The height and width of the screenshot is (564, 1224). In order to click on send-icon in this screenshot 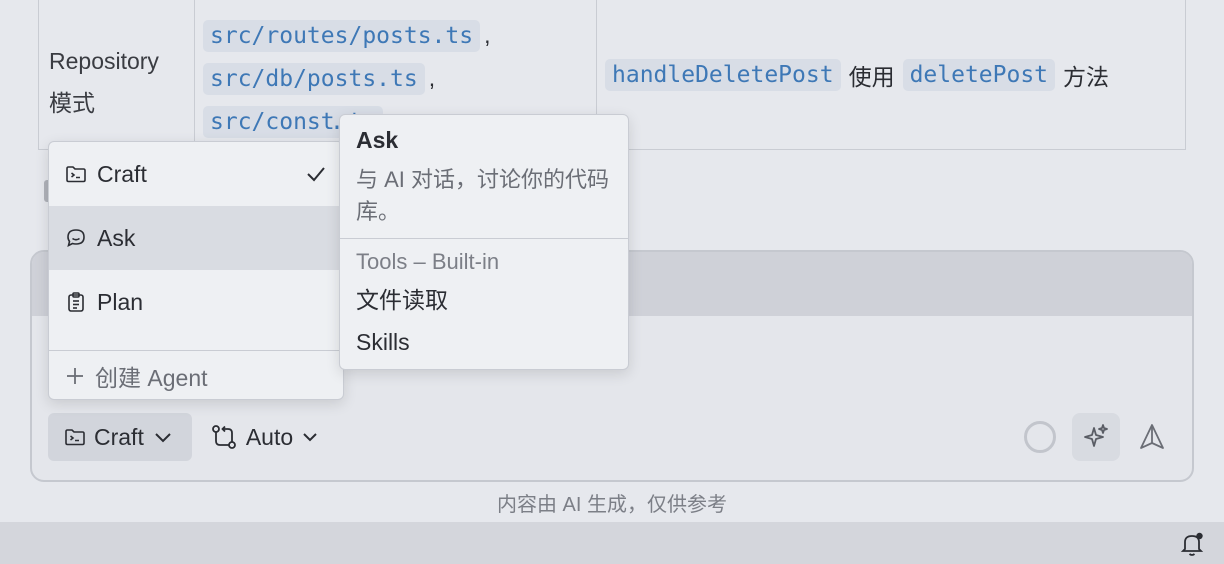, I will do `click(1152, 437)`.